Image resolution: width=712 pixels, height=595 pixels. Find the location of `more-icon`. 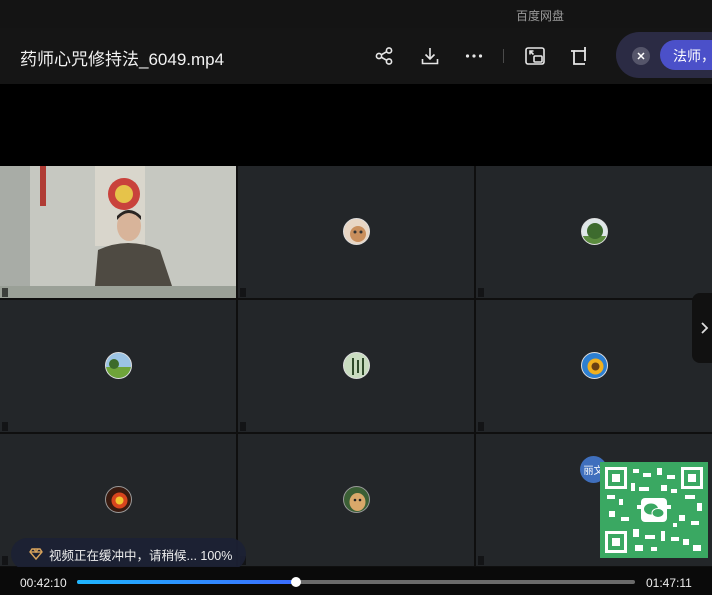

more-icon is located at coordinates (474, 56).